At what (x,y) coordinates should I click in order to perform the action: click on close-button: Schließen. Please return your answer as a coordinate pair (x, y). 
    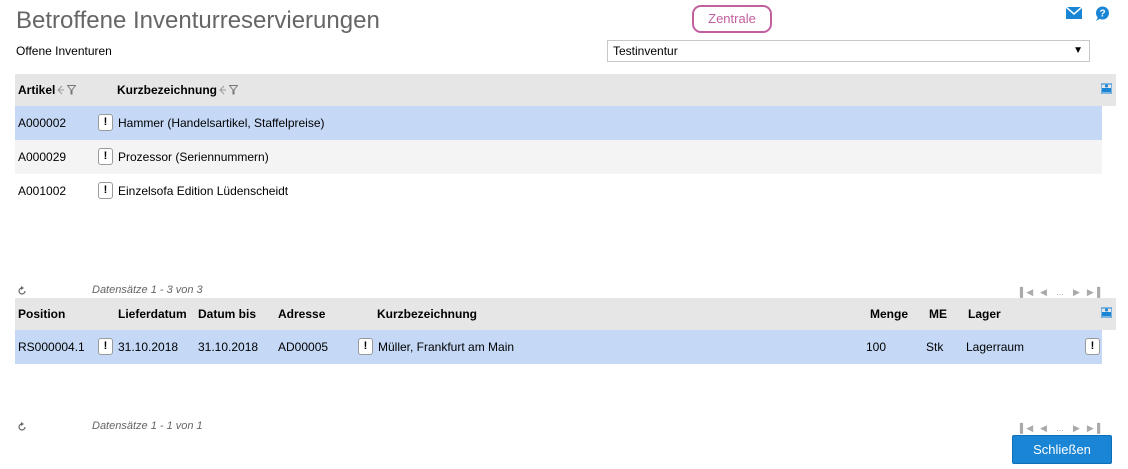
    Looking at the image, I should click on (1062, 449).